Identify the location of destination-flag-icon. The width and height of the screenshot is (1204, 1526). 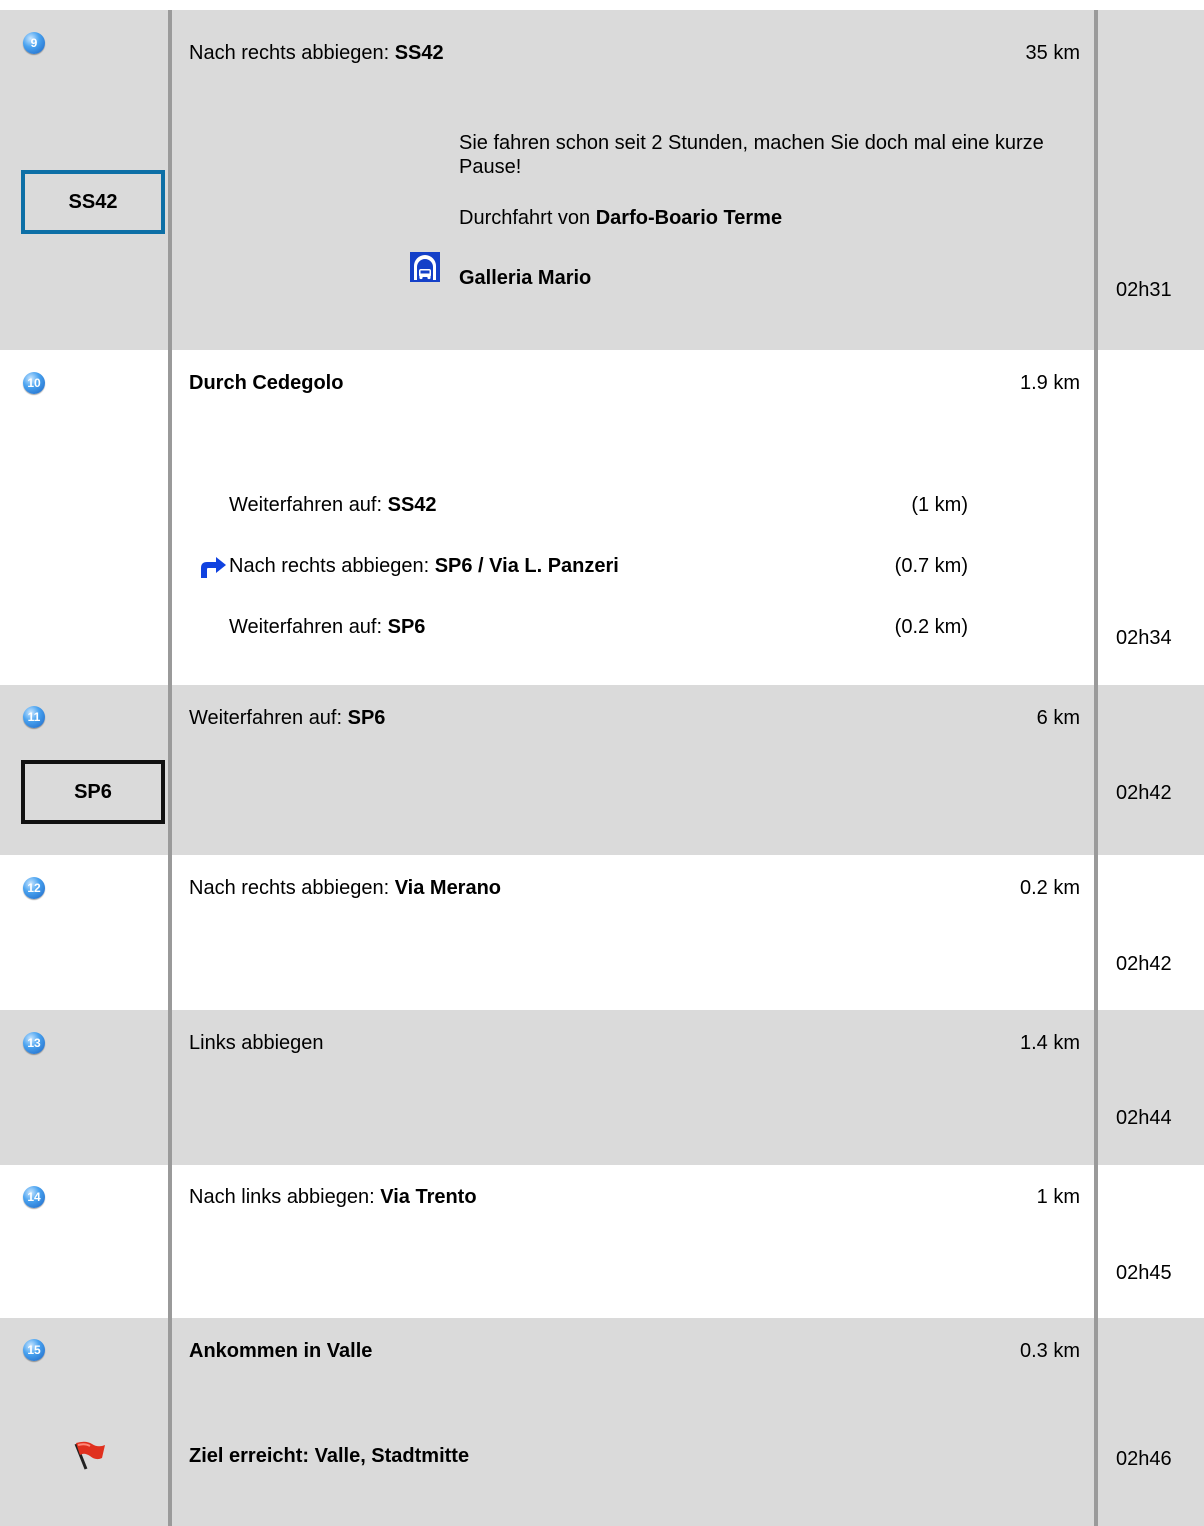
(89, 1455).